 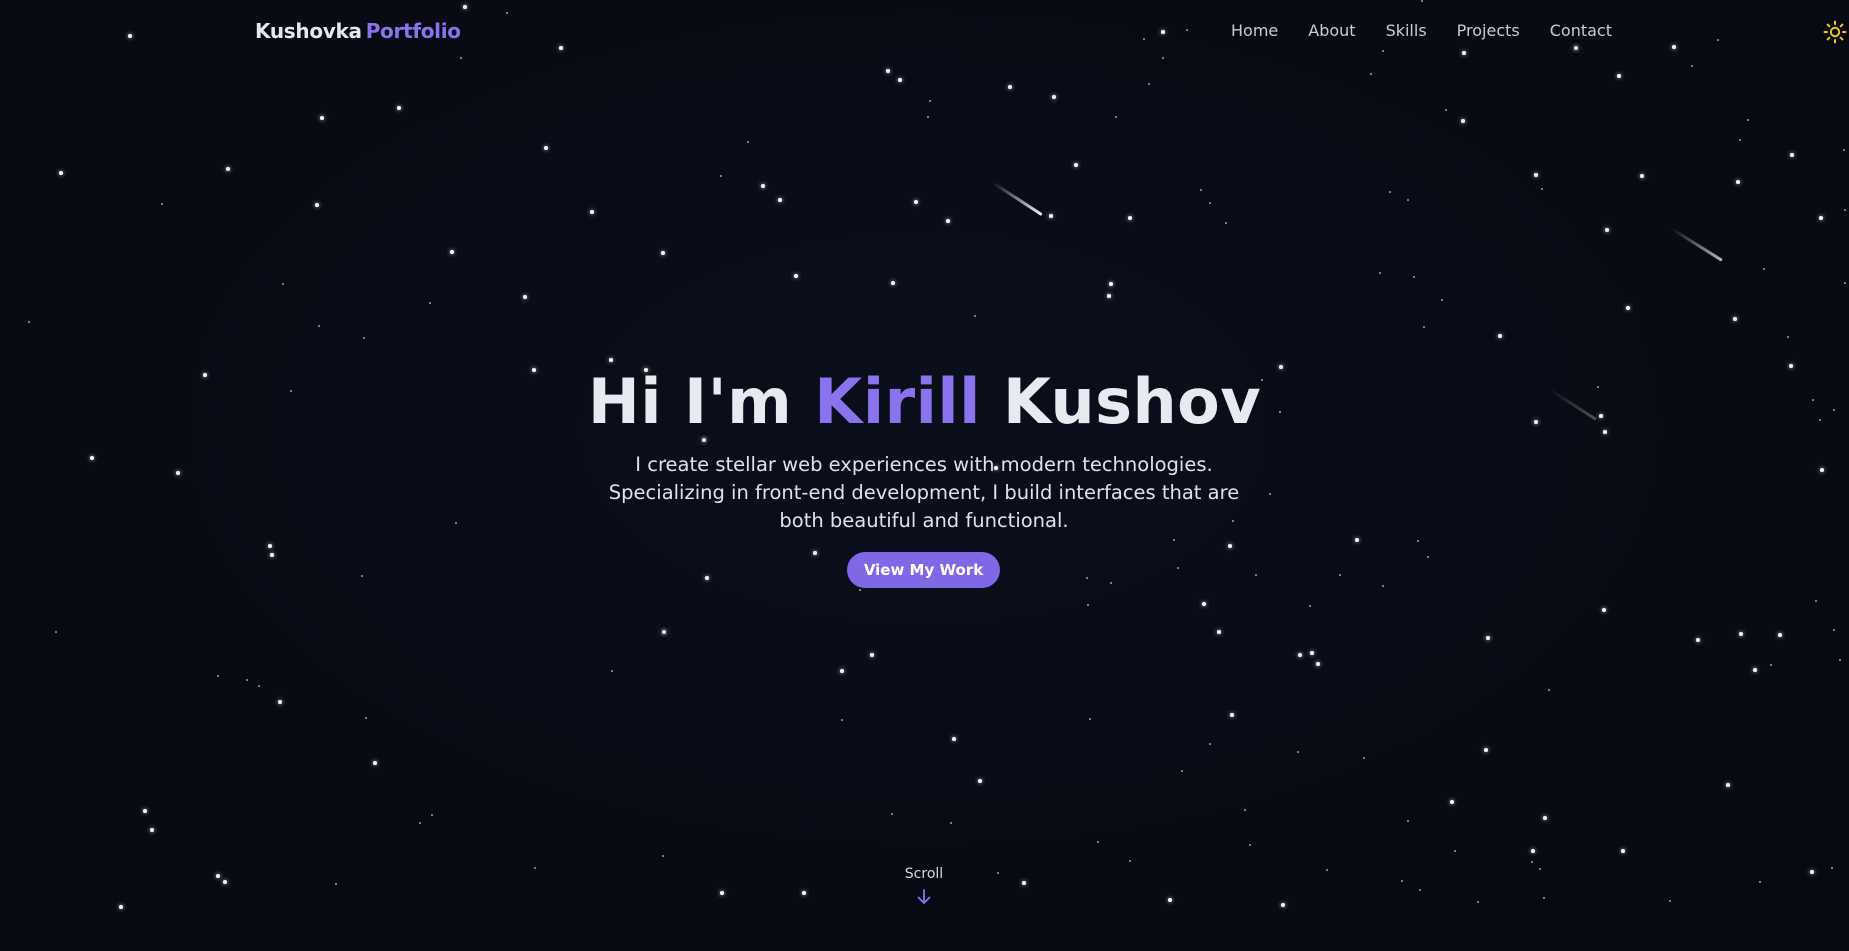 I want to click on view-my-work-button: View My Work, so click(x=923, y=570).